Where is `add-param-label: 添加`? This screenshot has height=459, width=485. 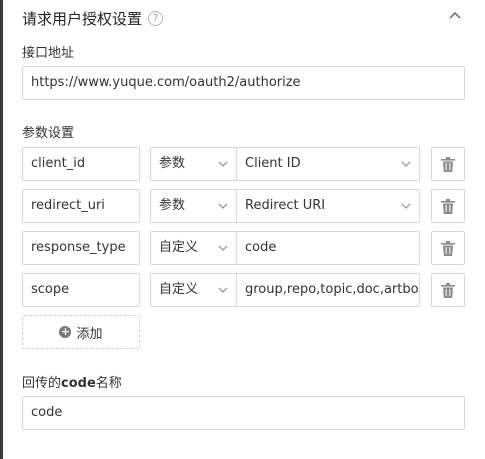 add-param-label: 添加 is located at coordinates (89, 334).